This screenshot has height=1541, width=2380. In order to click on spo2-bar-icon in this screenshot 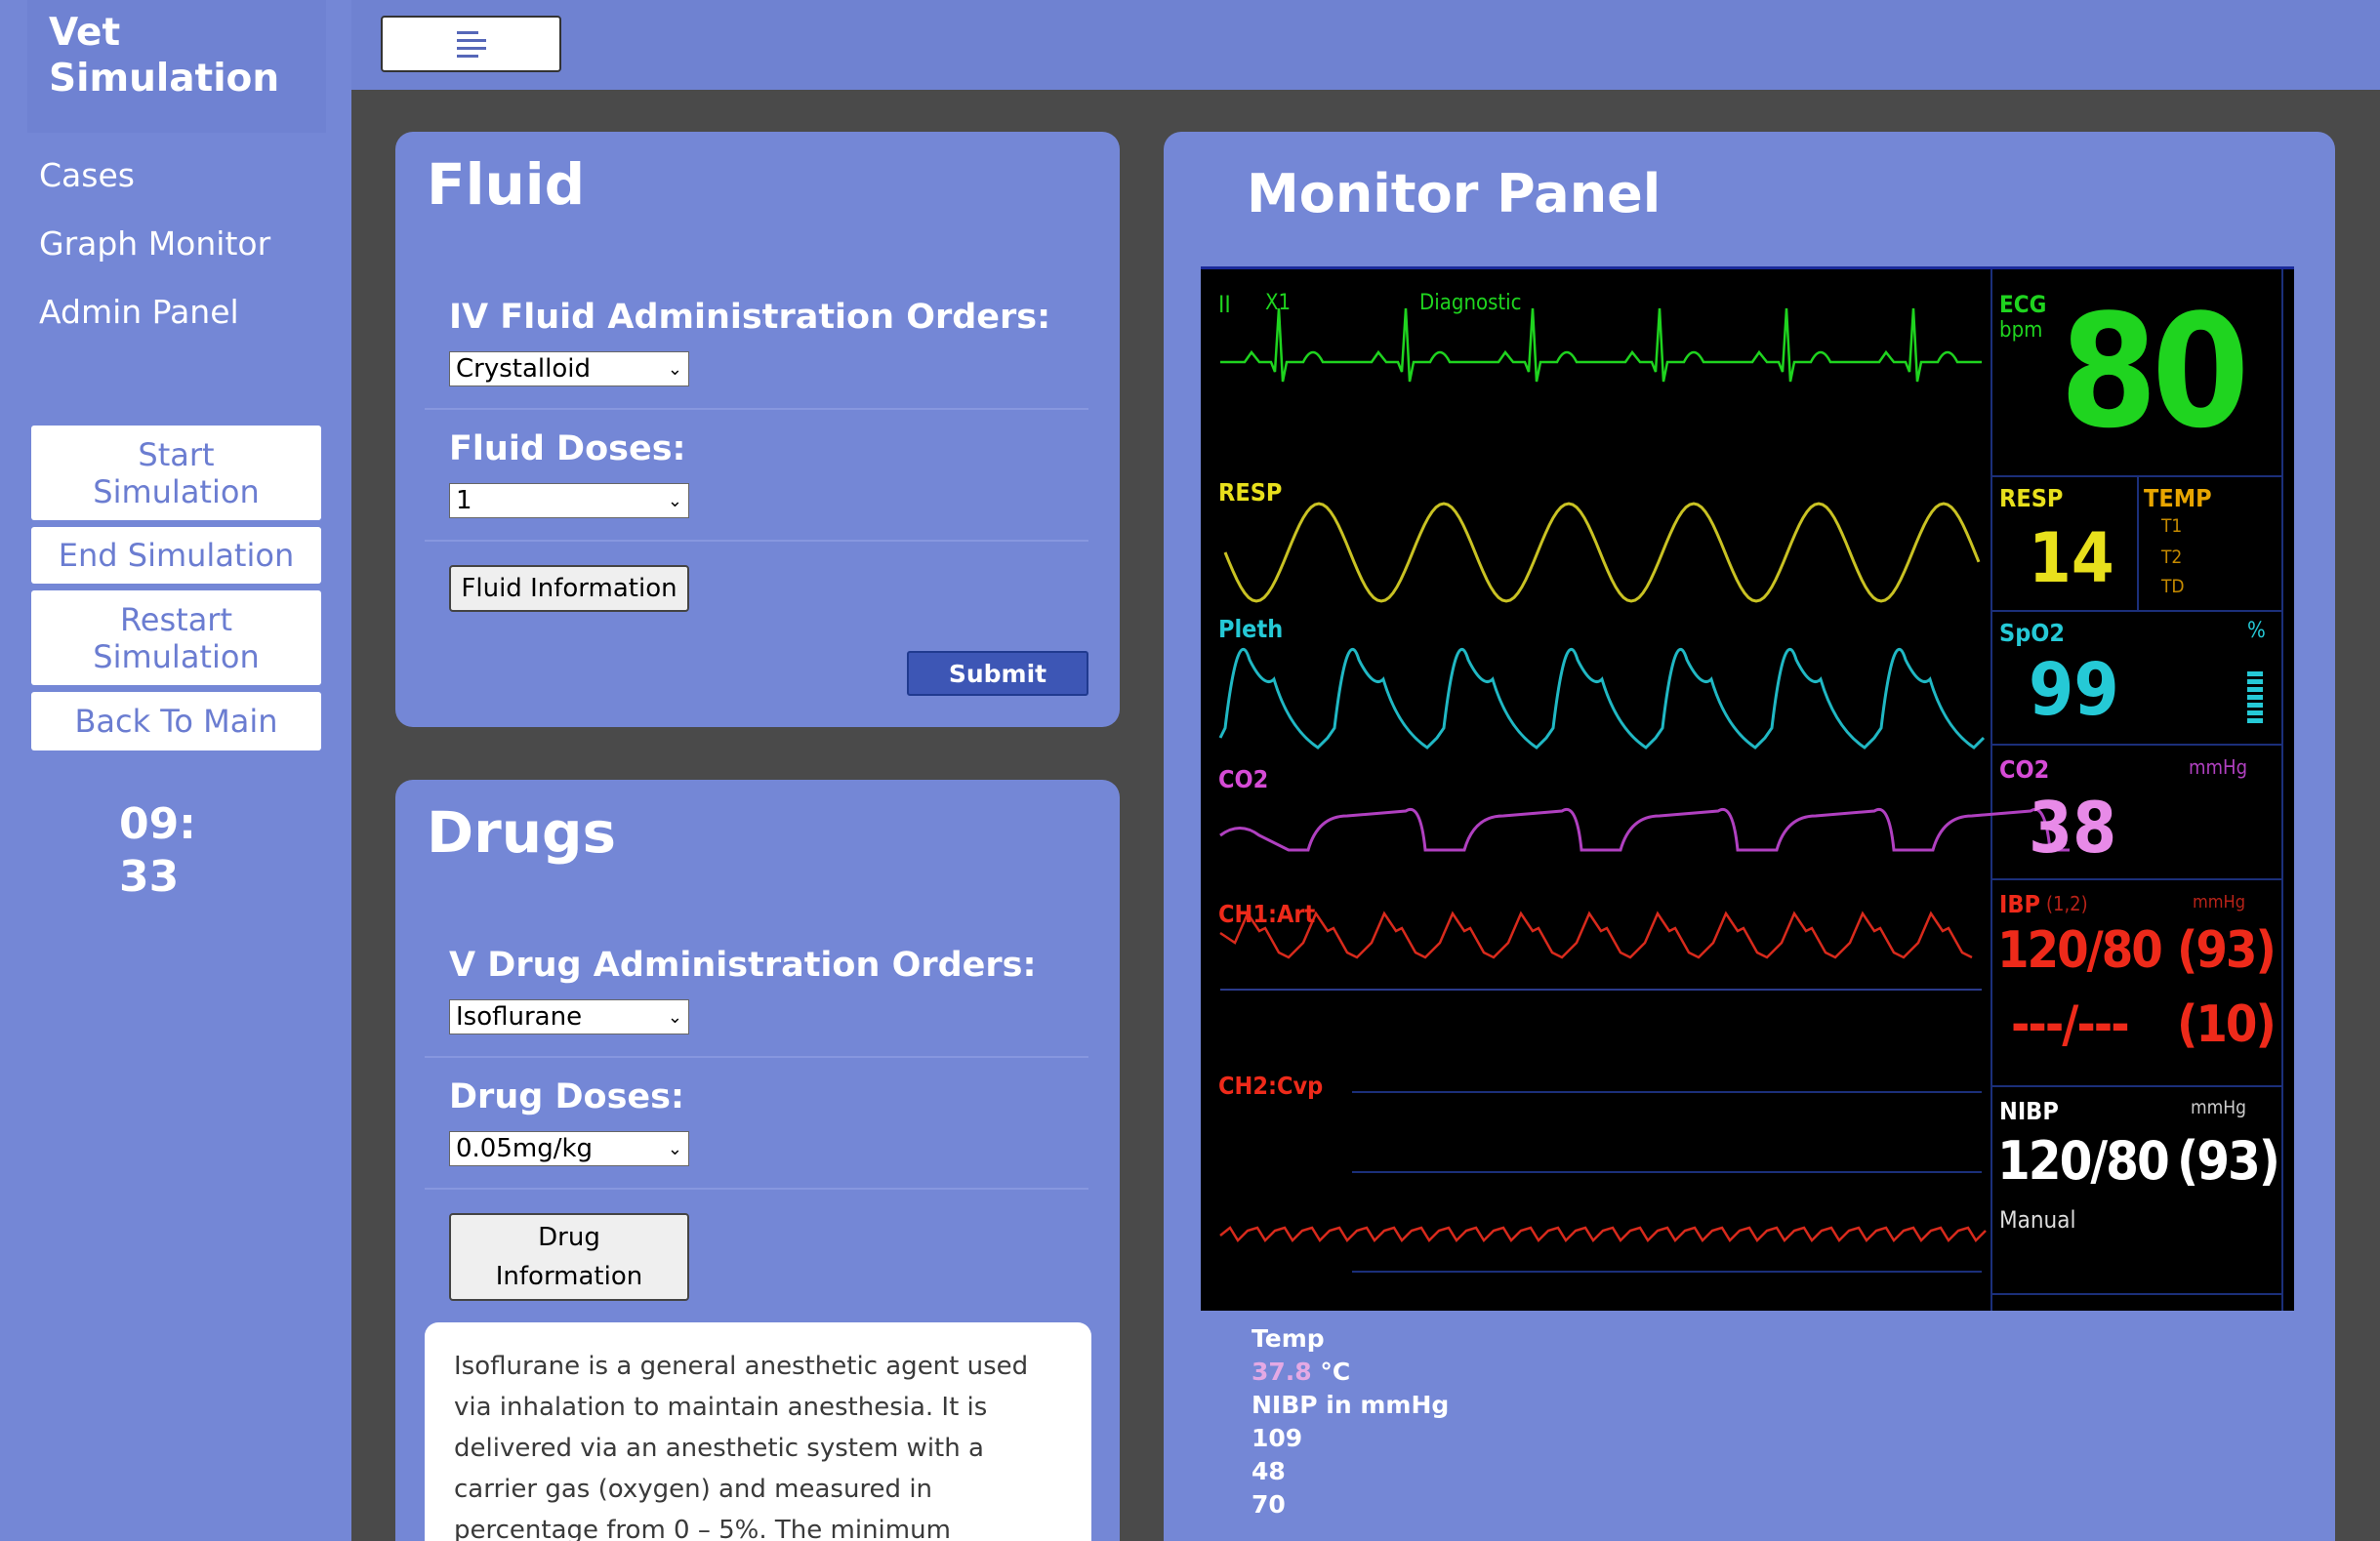, I will do `click(2255, 697)`.